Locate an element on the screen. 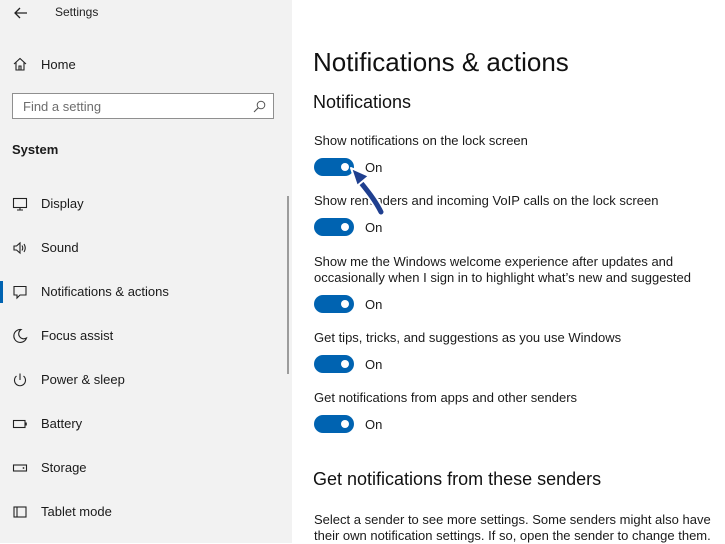  sidebar-item-sound: Sound is located at coordinates (143, 248).